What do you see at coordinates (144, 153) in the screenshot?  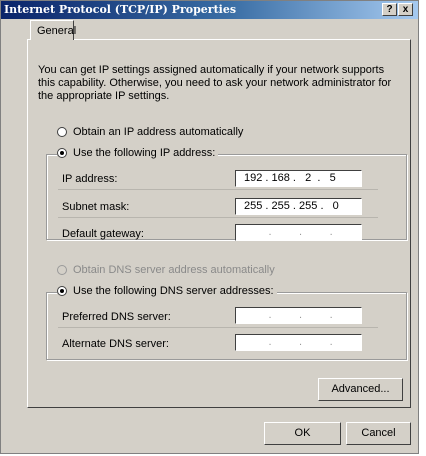 I see `use-following-ip-label: Use the following IP address:` at bounding box center [144, 153].